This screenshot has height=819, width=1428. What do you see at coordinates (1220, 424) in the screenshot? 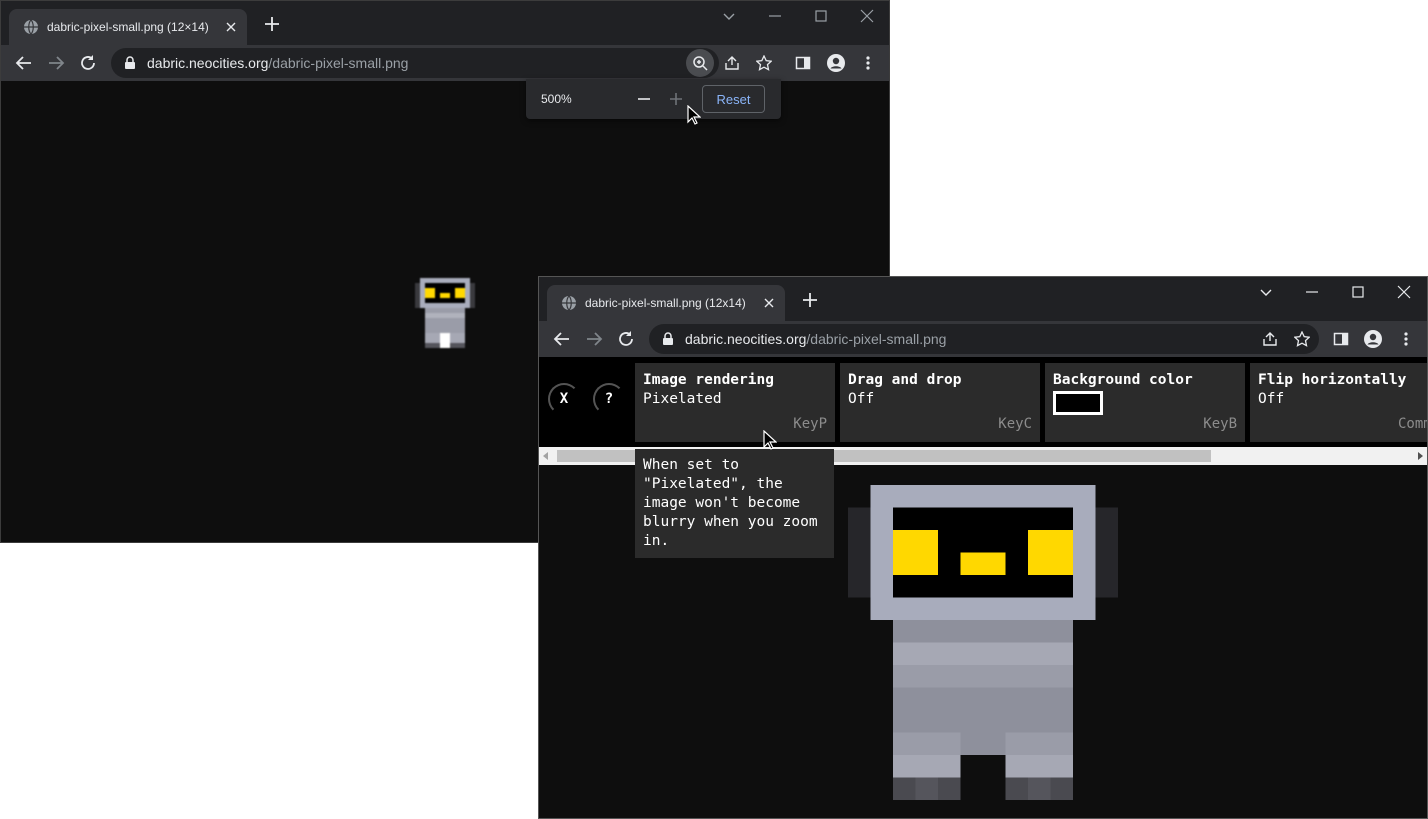
I see `setting-key: KeyB` at bounding box center [1220, 424].